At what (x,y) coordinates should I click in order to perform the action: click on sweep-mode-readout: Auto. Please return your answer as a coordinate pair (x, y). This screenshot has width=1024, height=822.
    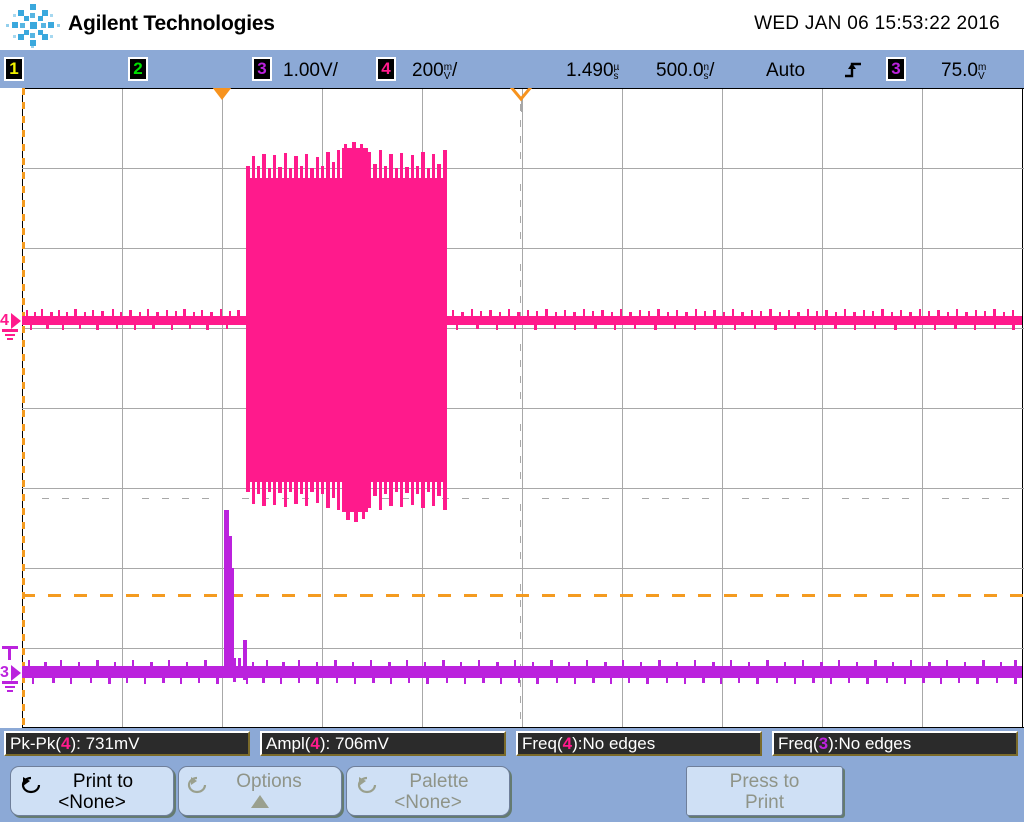
    Looking at the image, I should click on (785, 71).